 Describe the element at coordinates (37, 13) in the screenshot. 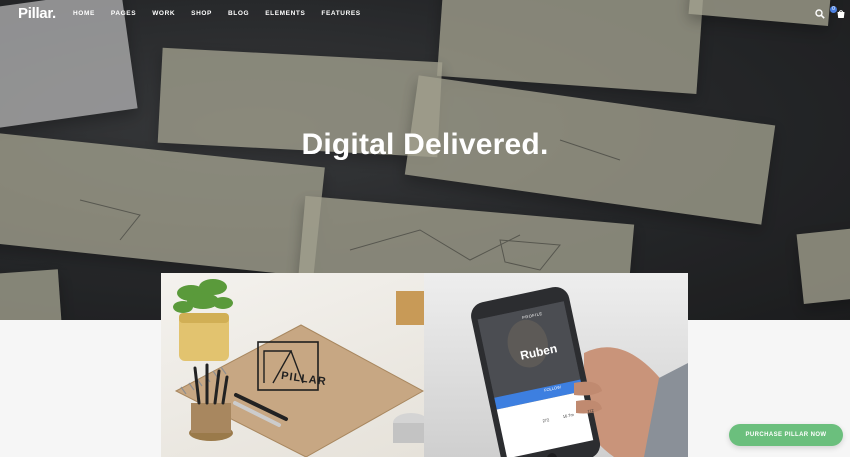

I see `site-logo: Pillar.` at that location.